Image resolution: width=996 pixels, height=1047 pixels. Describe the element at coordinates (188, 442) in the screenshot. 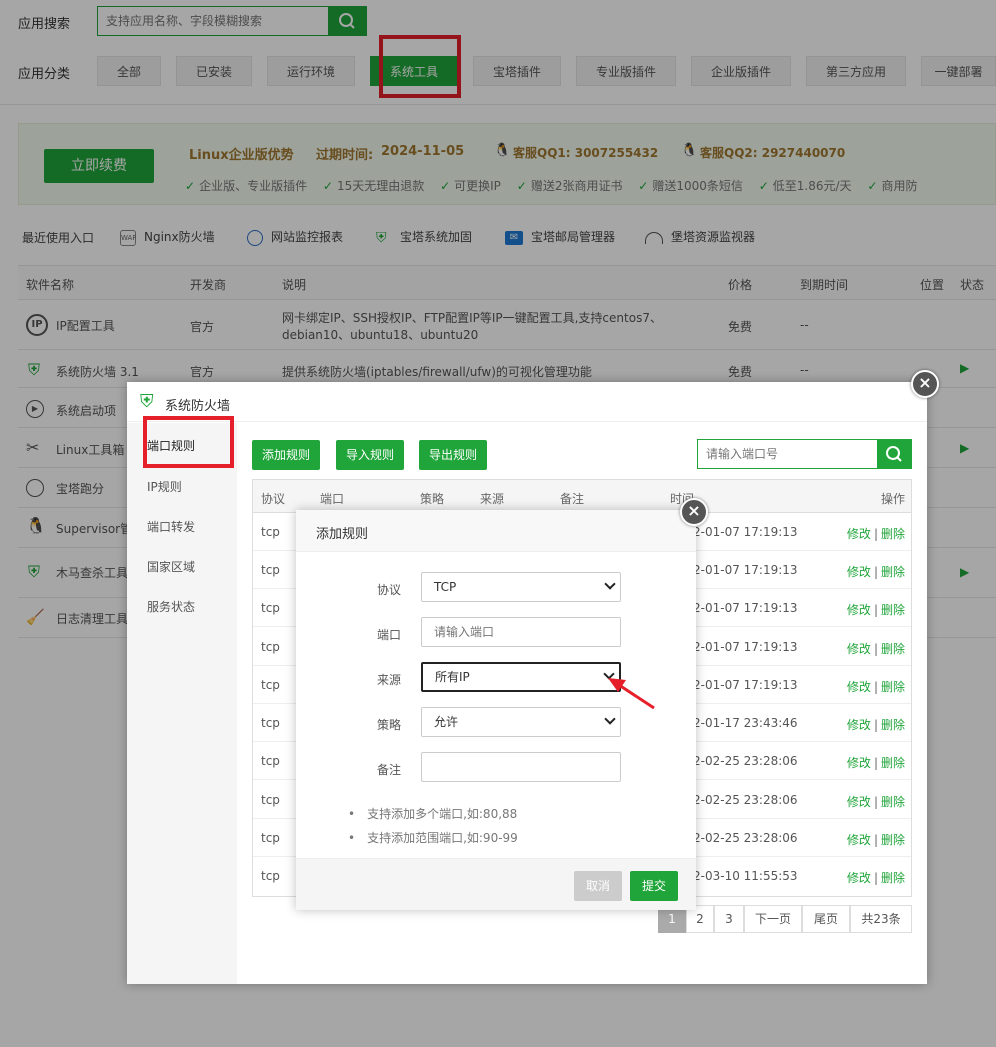

I see `highlight-port-rules` at that location.